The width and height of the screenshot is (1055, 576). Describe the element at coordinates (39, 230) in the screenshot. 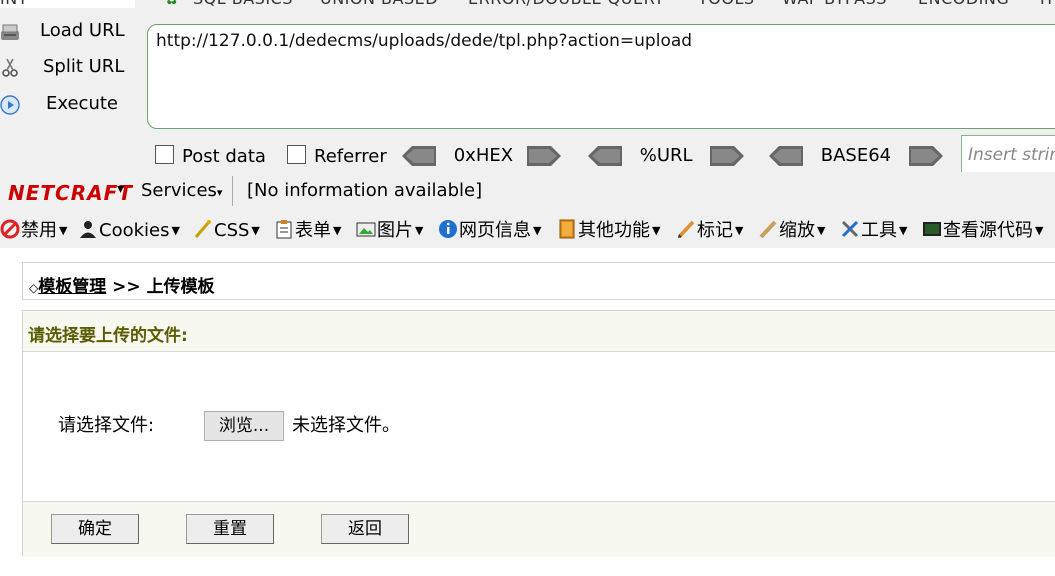

I see `disable-label: 禁用` at that location.